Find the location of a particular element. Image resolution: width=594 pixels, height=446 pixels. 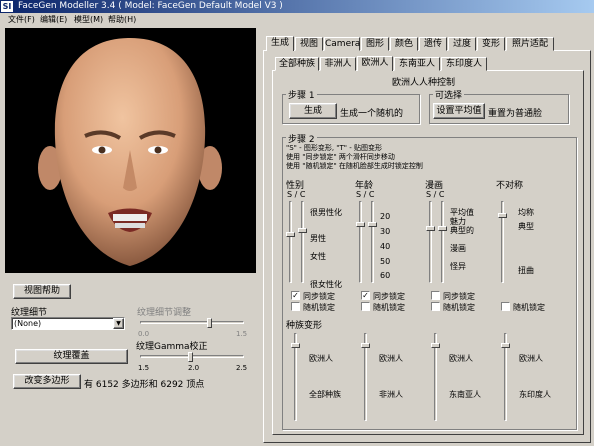

gender-color-slider-thumb is located at coordinates (302, 230).